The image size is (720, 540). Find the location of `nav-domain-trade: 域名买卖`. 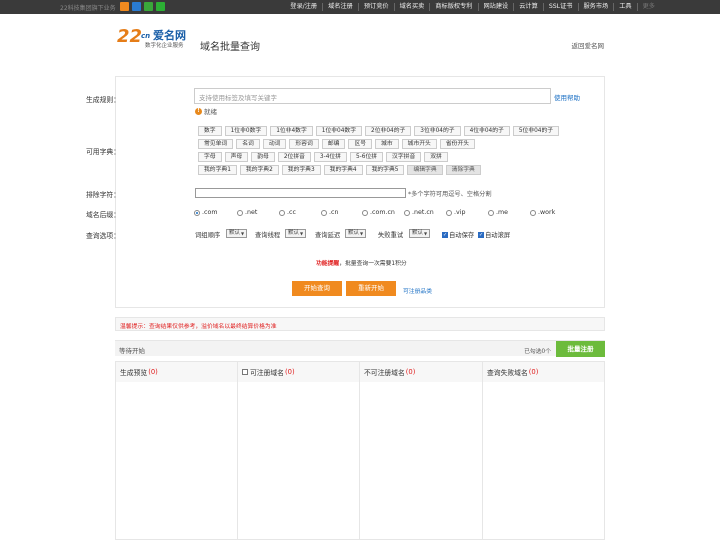

nav-domain-trade: 域名买卖 is located at coordinates (411, 7).